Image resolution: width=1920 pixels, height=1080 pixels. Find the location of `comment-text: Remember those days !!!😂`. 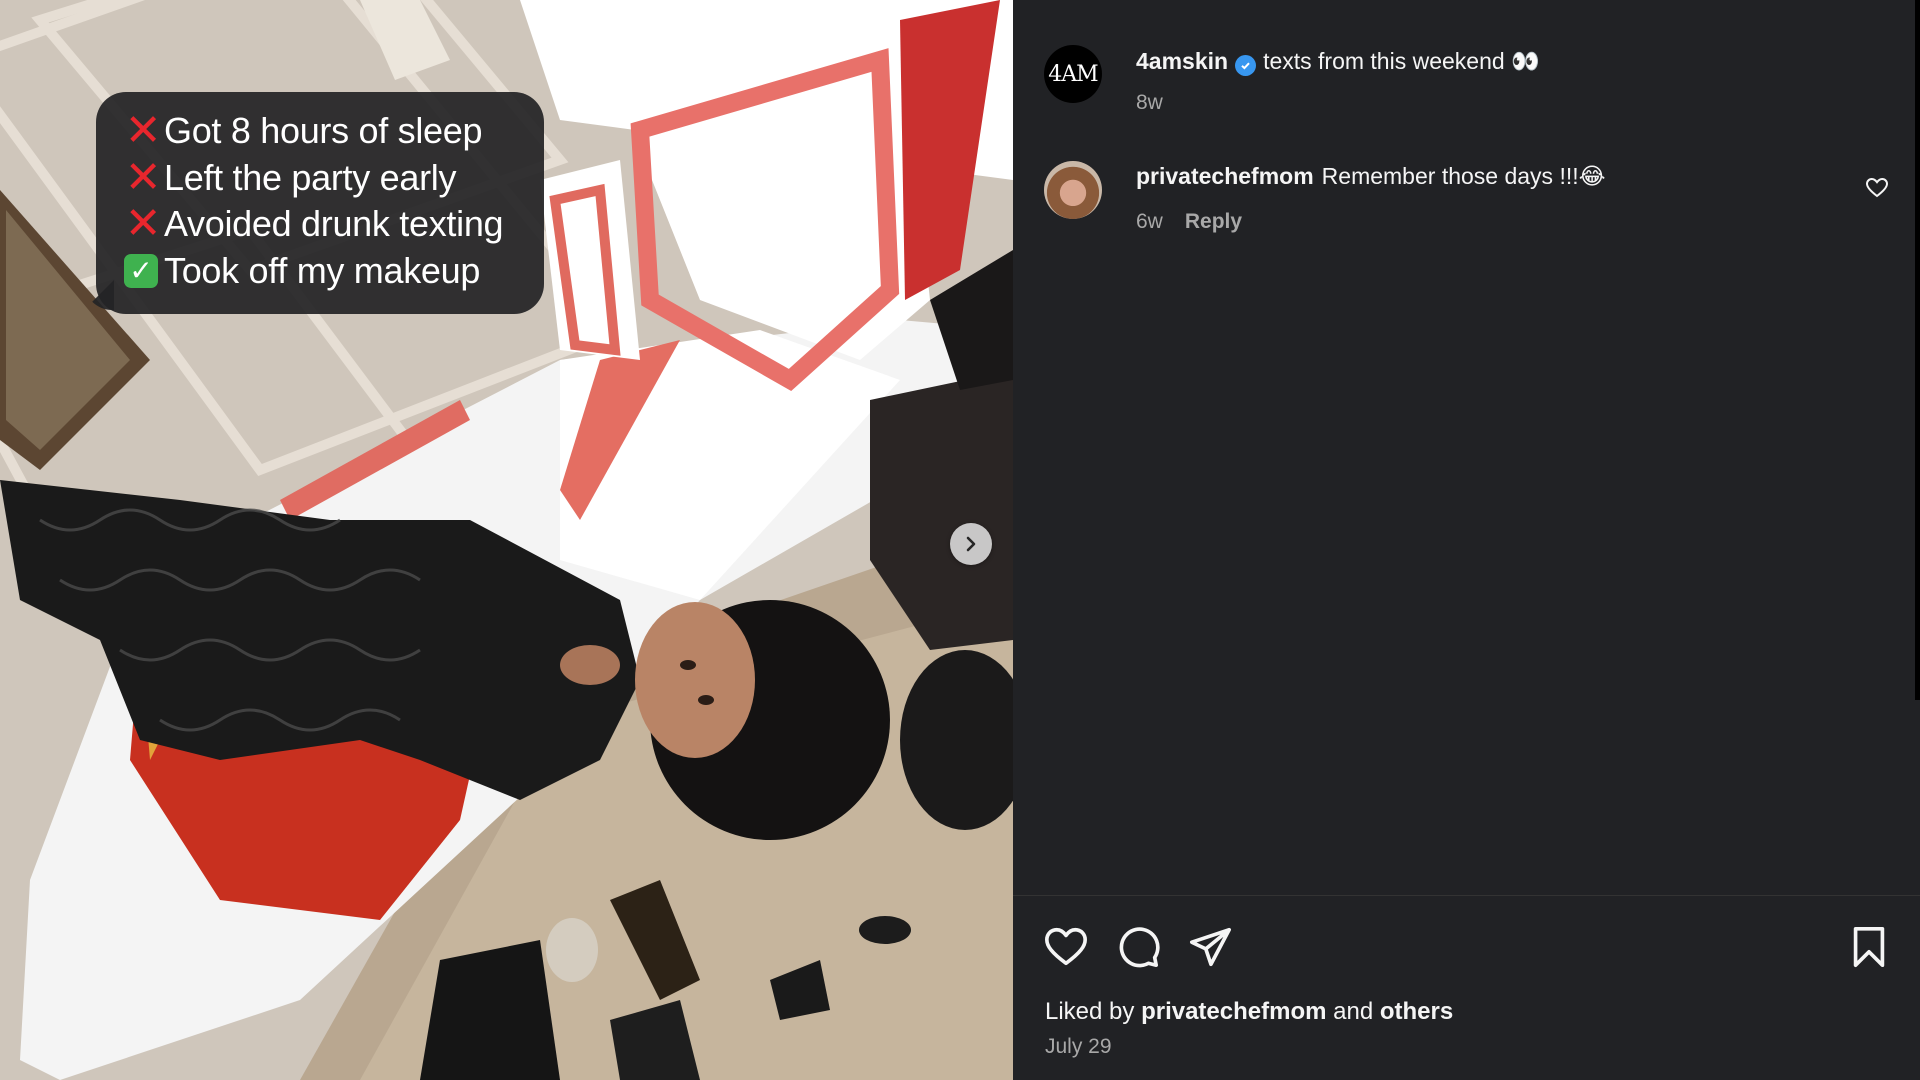

comment-text: Remember those days !!!😂 is located at coordinates (1463, 176).